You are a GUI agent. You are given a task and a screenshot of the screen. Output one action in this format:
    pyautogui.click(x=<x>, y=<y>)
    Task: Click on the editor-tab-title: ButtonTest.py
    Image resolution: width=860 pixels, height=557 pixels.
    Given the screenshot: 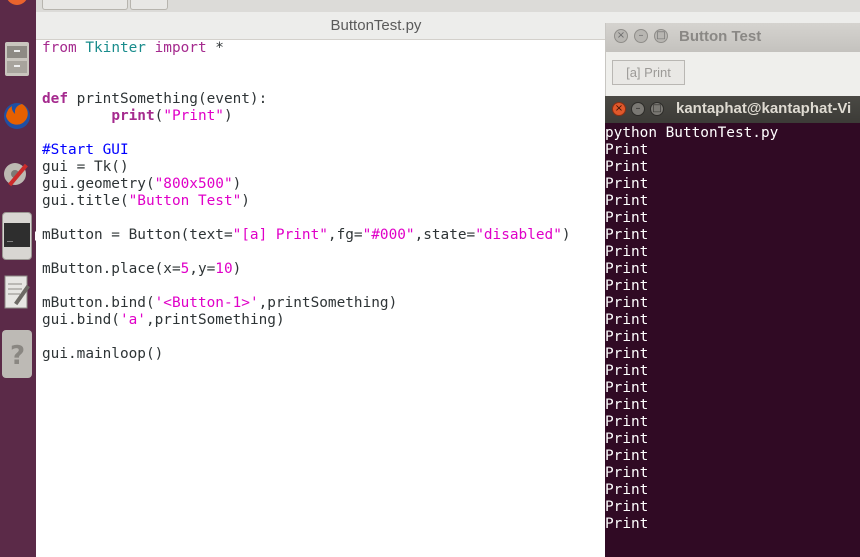 What is the action you would take?
    pyautogui.click(x=376, y=25)
    